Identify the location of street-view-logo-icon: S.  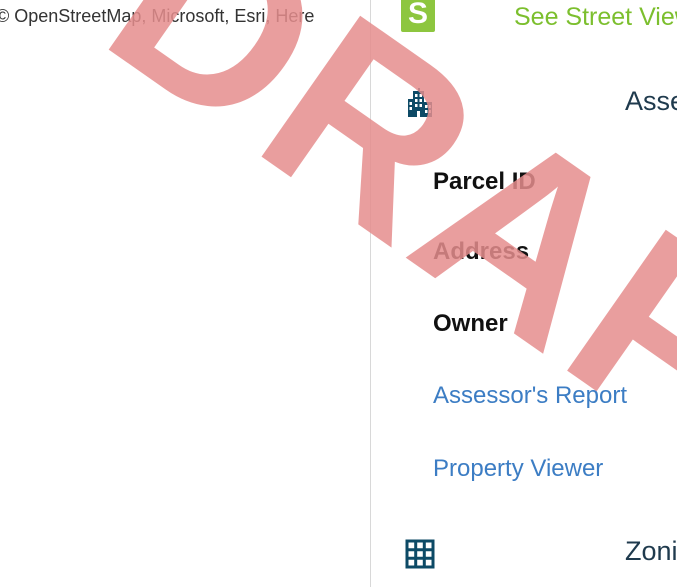
(418, 16).